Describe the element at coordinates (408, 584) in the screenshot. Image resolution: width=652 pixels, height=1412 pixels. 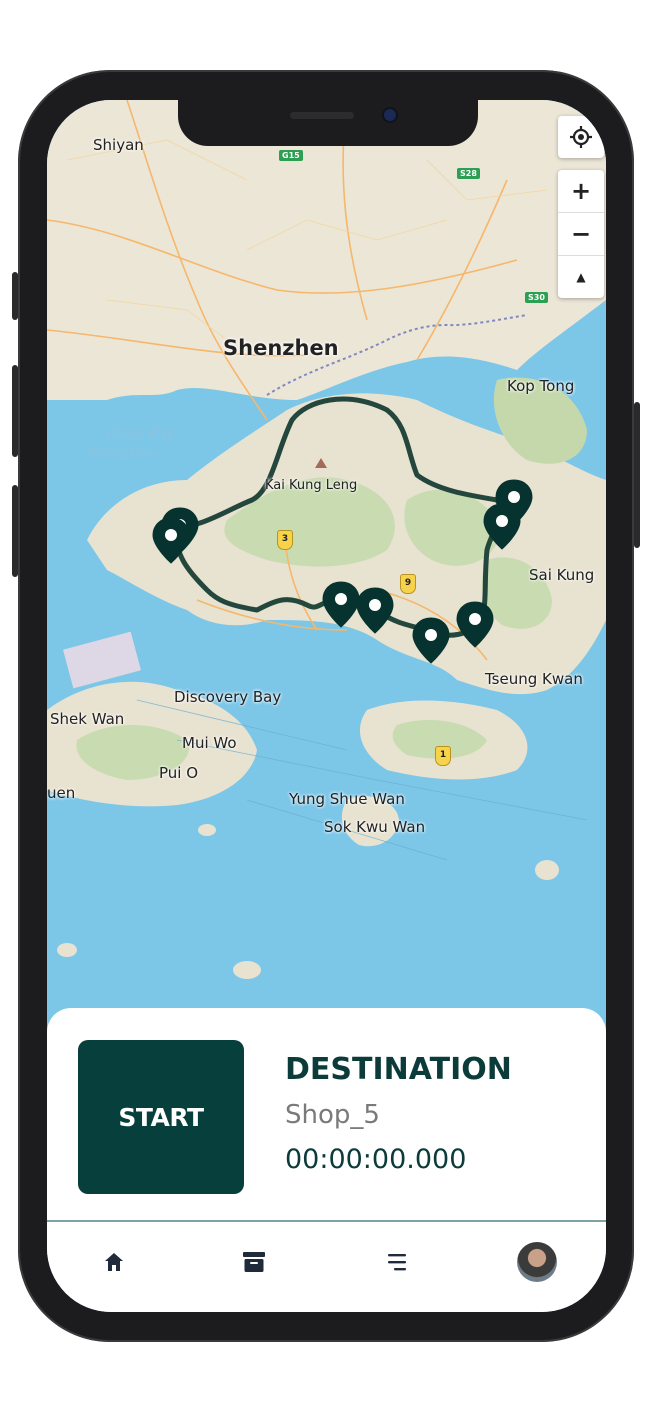
I see `road-shield: 9` at that location.